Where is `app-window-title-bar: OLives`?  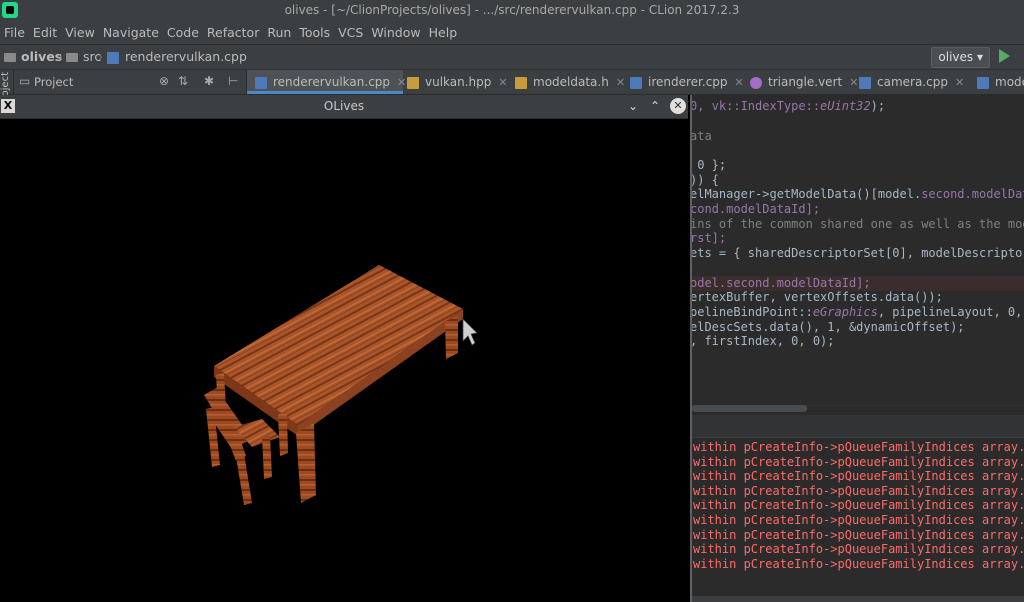 app-window-title-bar: OLives is located at coordinates (344, 107).